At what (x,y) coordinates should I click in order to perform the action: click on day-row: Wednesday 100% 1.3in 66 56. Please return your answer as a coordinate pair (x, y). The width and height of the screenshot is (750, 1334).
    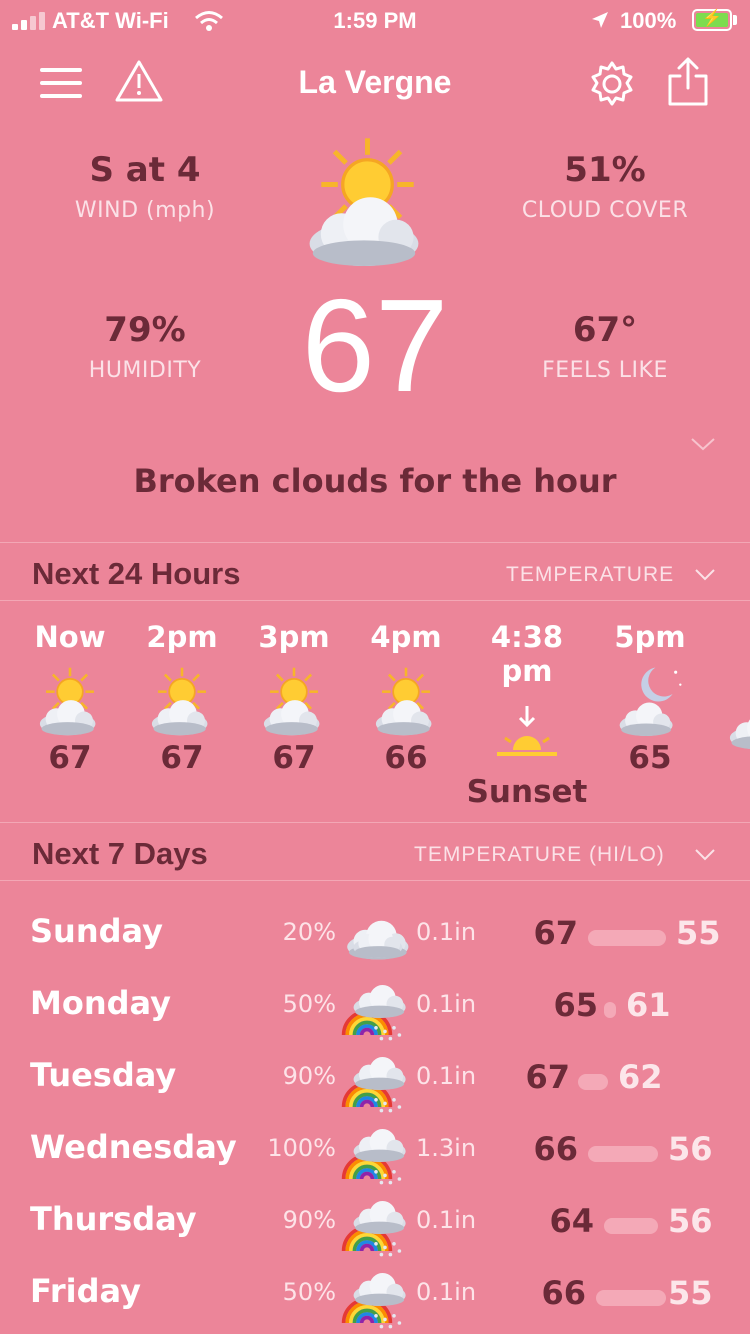
    Looking at the image, I should click on (375, 1152).